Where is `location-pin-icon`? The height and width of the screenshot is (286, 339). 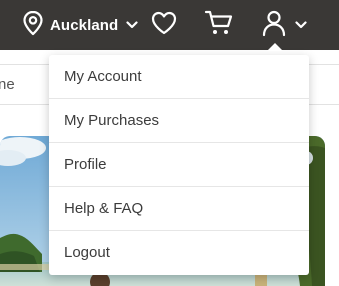 location-pin-icon is located at coordinates (33, 25).